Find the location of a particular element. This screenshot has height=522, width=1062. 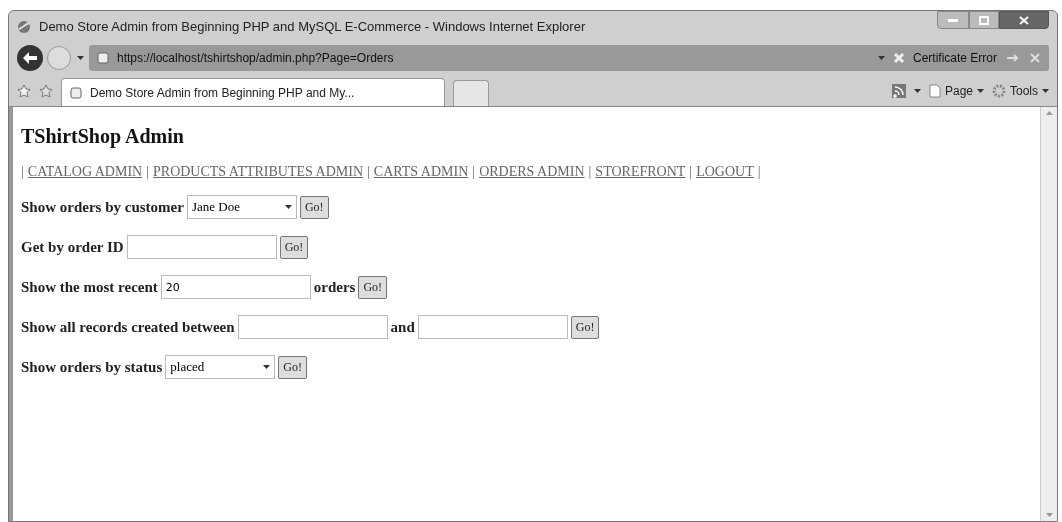

browser-logo-icon is located at coordinates (24, 27).